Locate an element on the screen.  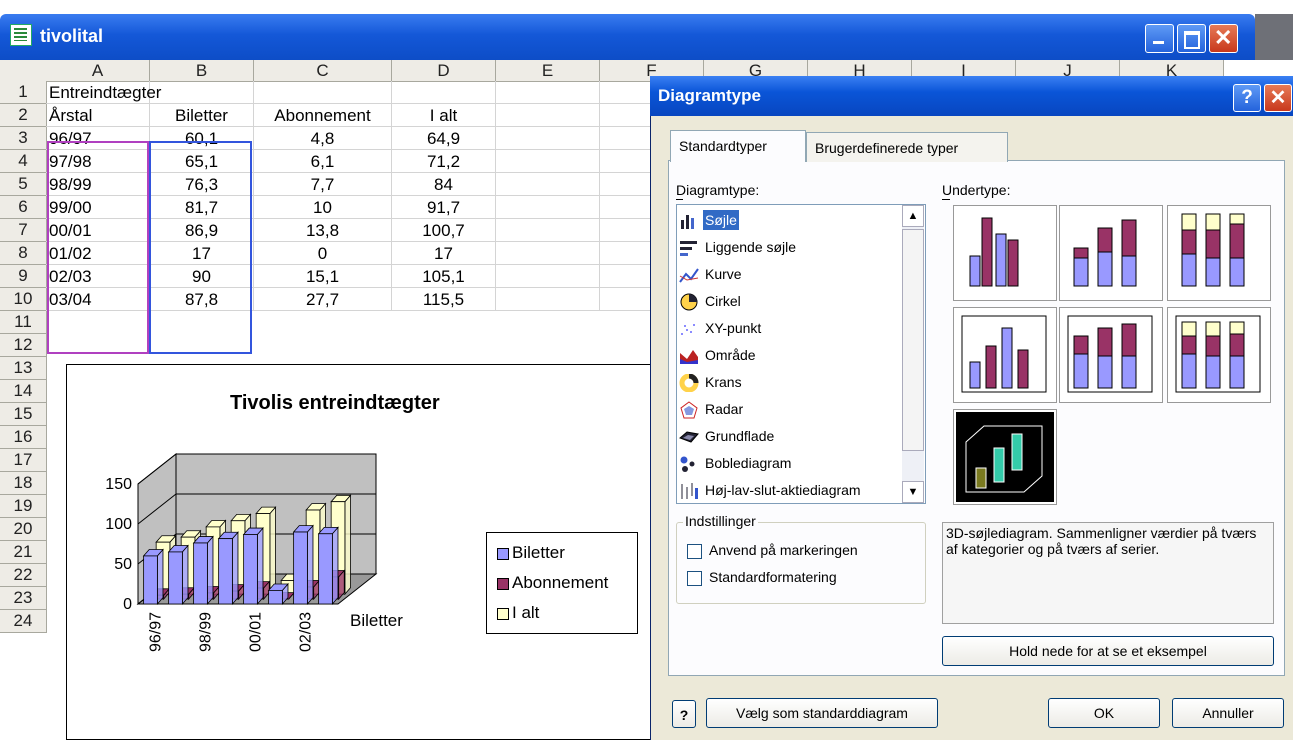
cell-d10: 115,5 is located at coordinates (444, 299).